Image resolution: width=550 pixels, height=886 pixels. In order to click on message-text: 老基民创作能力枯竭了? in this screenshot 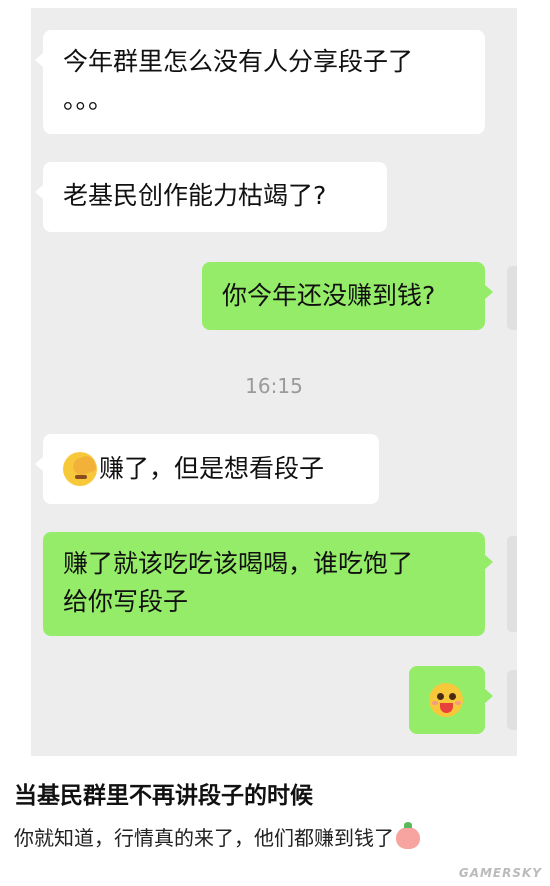, I will do `click(195, 195)`.